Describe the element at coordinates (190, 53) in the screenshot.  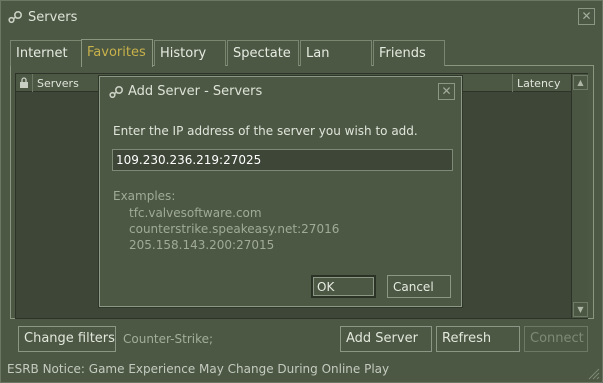
I see `tab-history: History` at that location.